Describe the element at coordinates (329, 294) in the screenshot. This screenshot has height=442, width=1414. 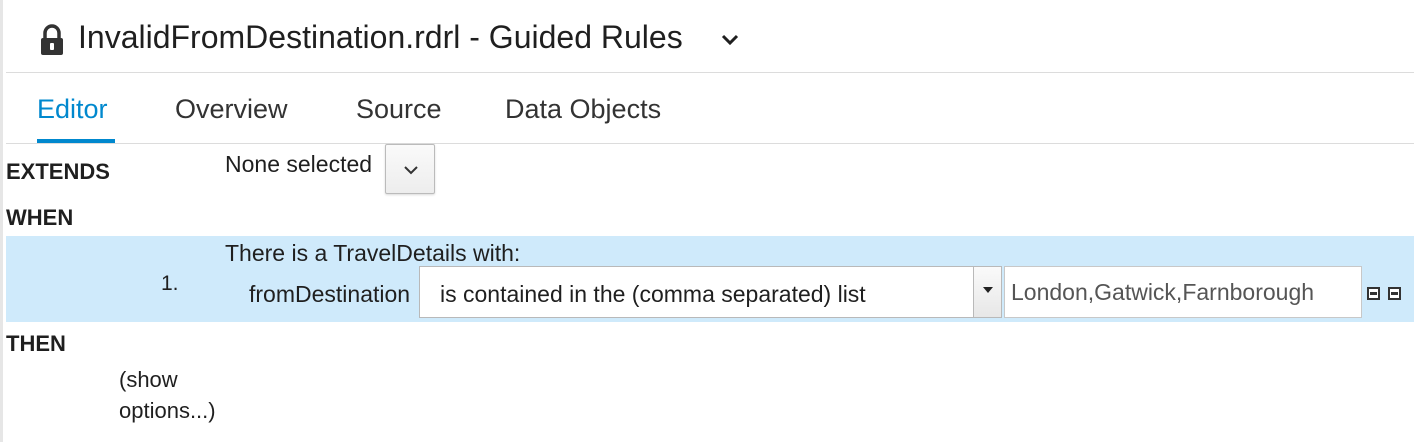
I see `condition-field-name: fromDestination` at that location.